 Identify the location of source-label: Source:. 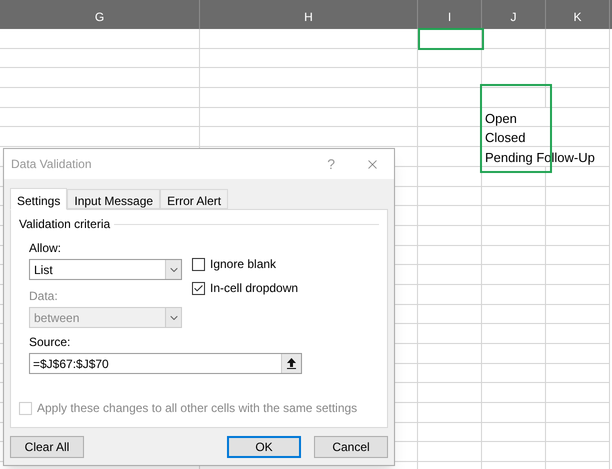
(50, 342).